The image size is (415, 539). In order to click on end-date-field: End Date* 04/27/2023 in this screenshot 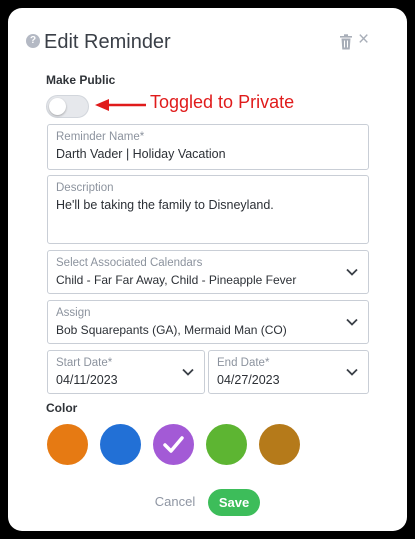, I will do `click(288, 372)`.